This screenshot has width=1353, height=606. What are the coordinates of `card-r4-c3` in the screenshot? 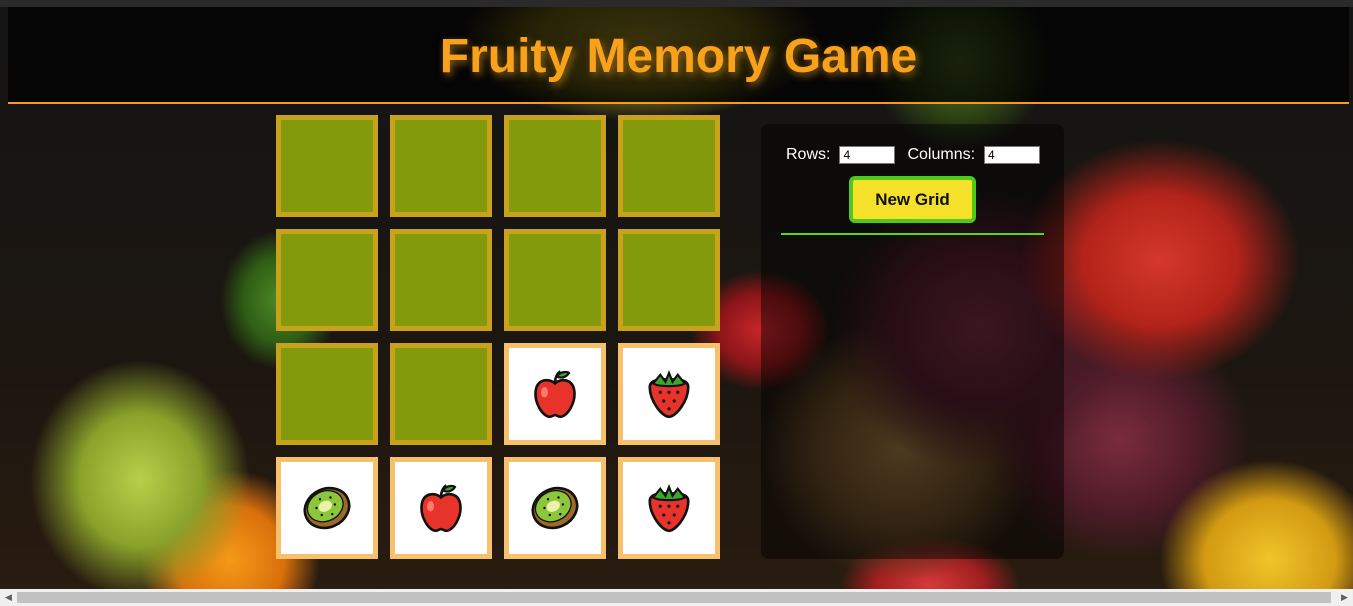 It's located at (555, 508).